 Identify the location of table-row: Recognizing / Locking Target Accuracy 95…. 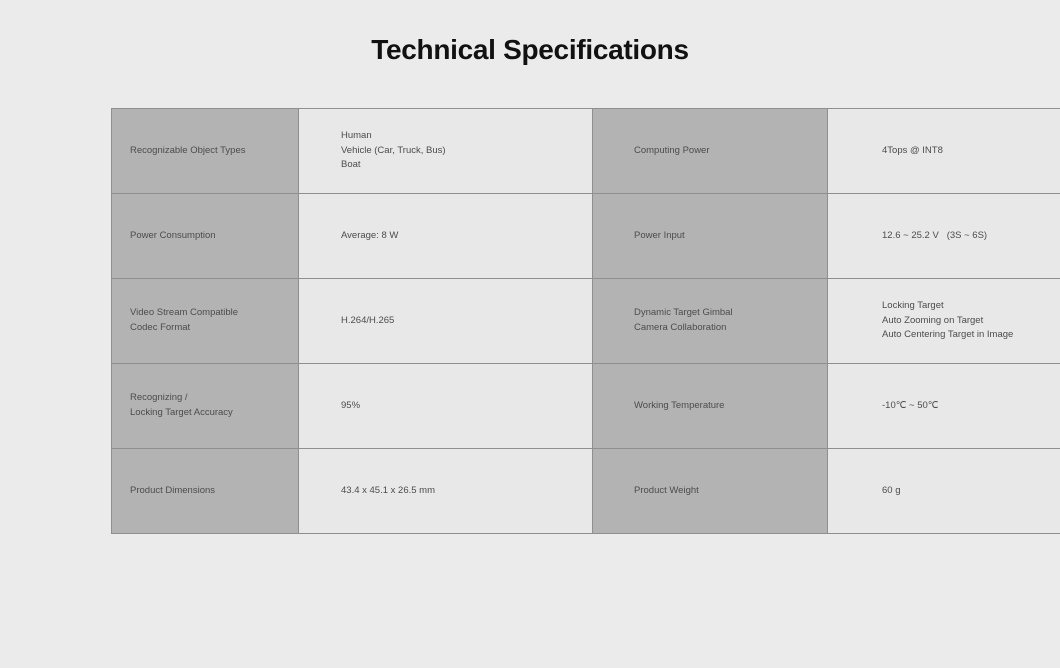
(585, 406).